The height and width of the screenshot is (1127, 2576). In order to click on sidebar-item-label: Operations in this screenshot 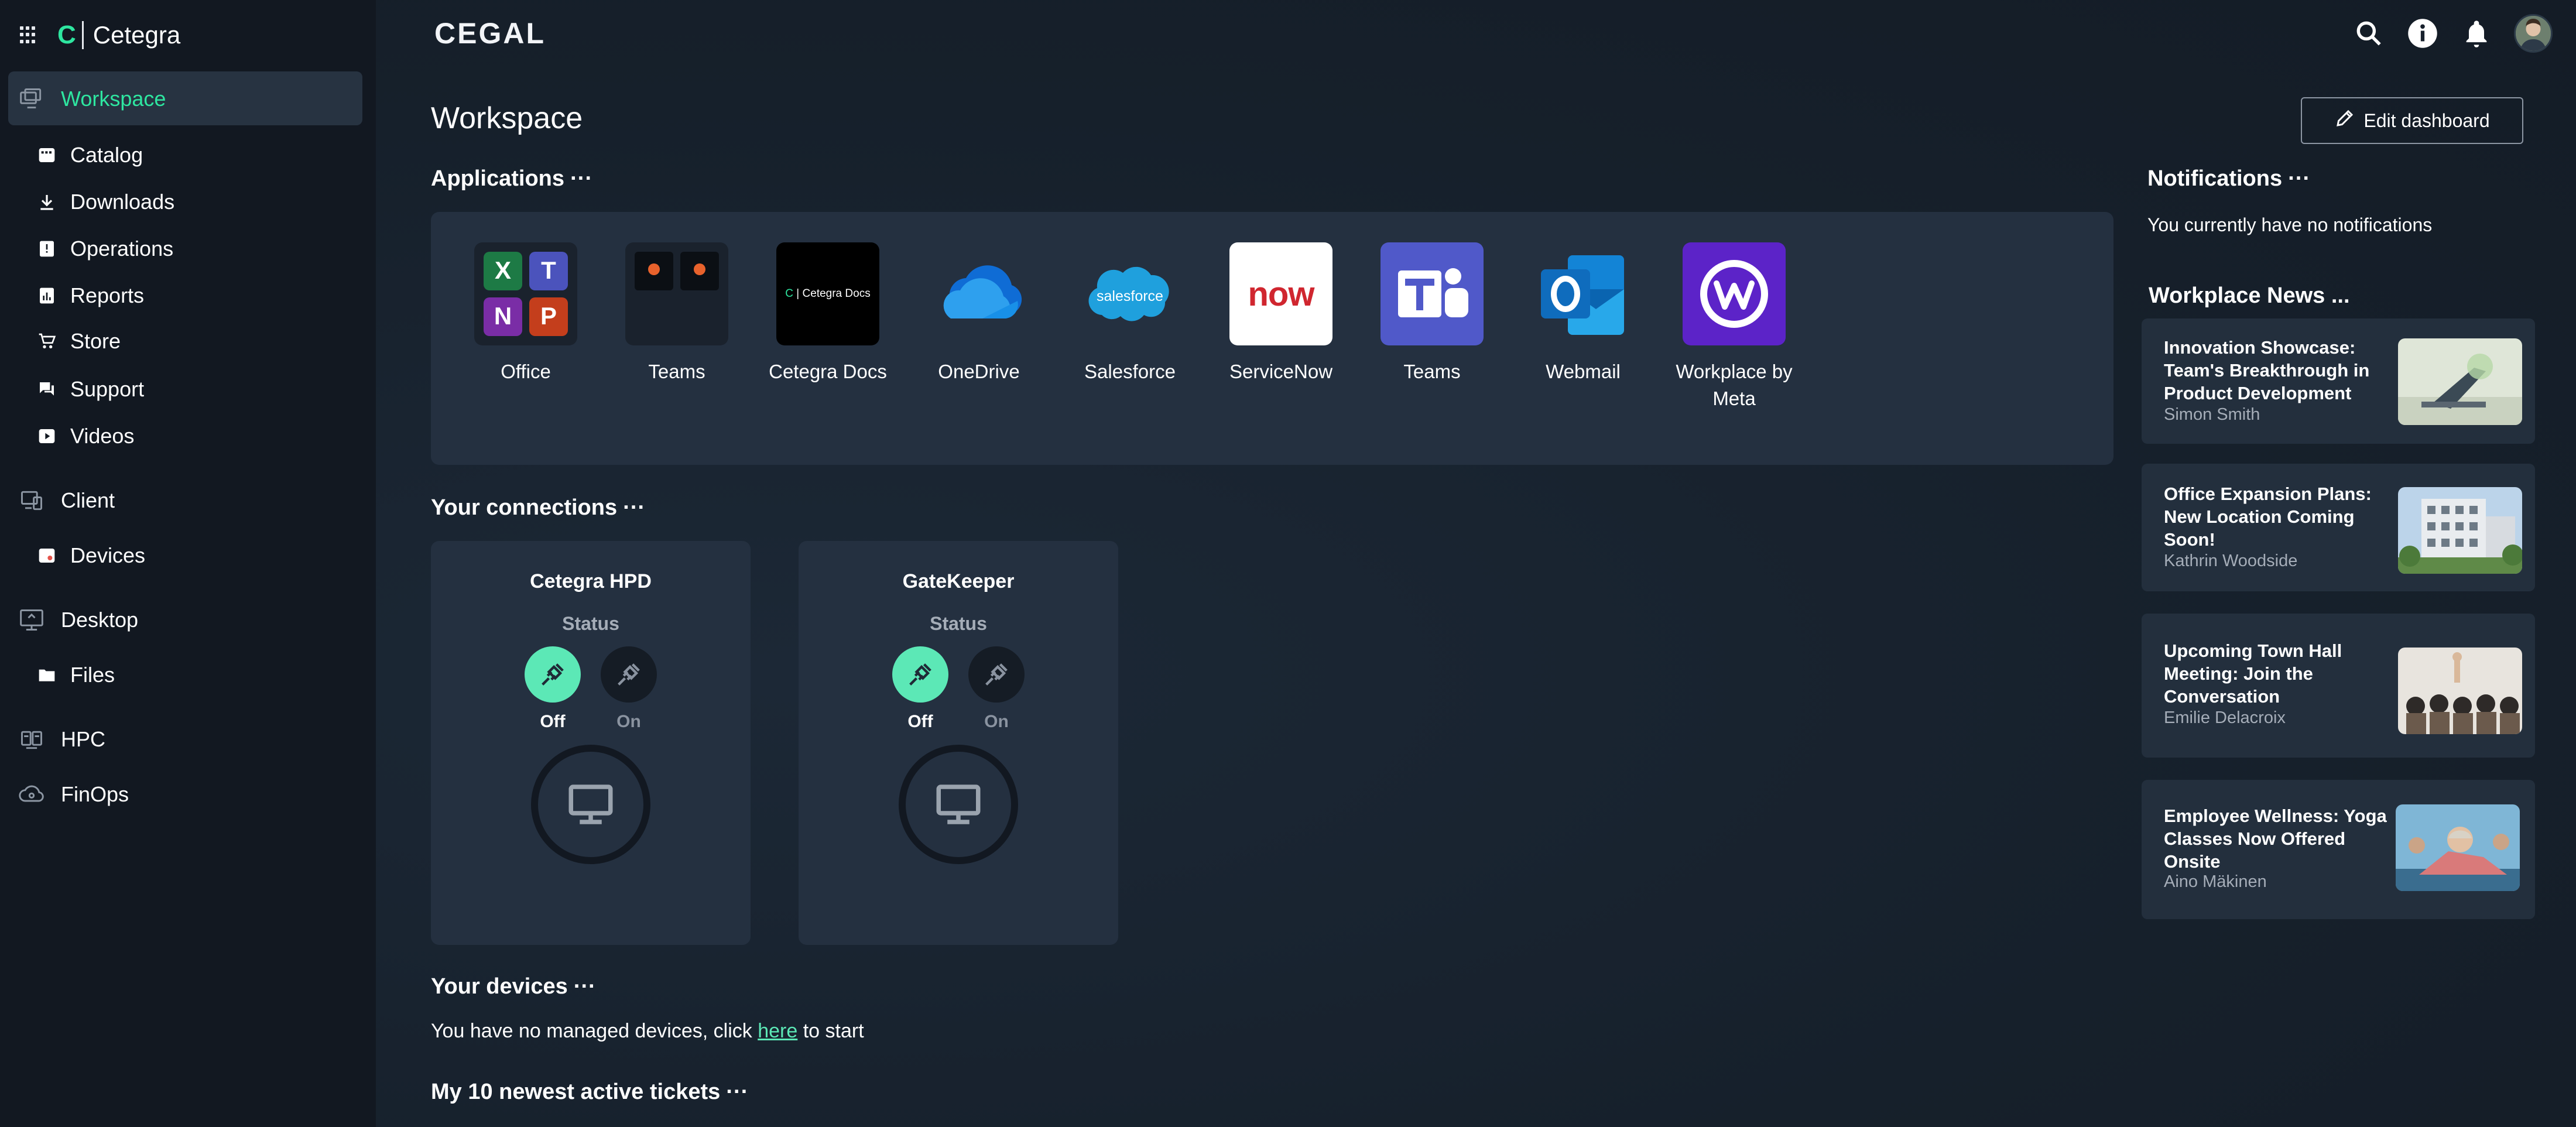, I will do `click(122, 249)`.